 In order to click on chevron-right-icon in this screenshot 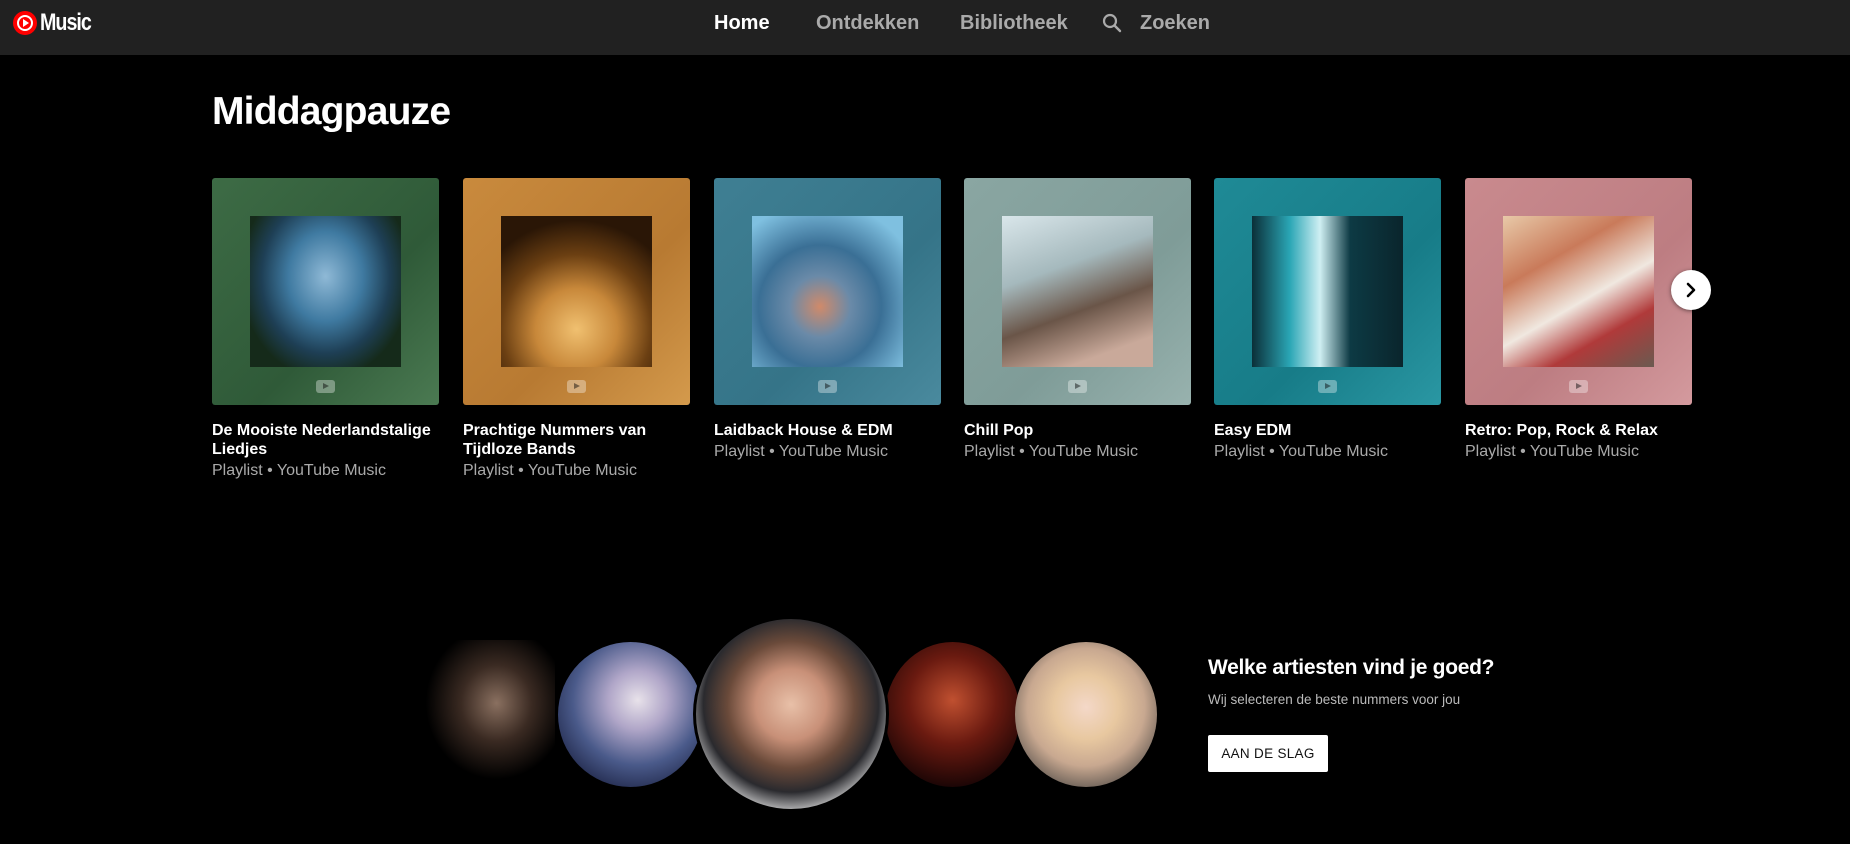, I will do `click(1691, 290)`.